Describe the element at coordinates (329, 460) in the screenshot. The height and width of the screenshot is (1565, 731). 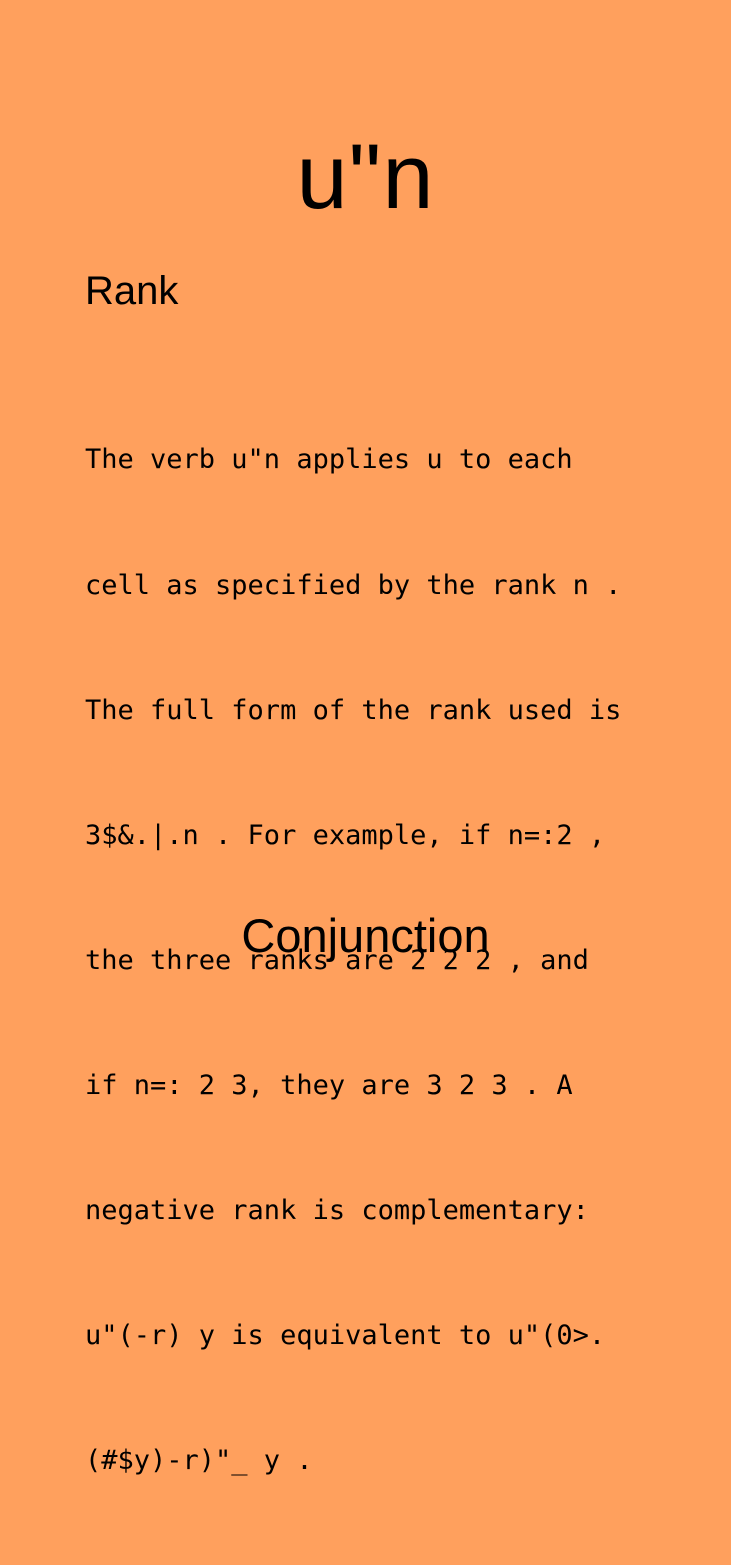
I see `description-line: The verb u"n applies u to each` at that location.